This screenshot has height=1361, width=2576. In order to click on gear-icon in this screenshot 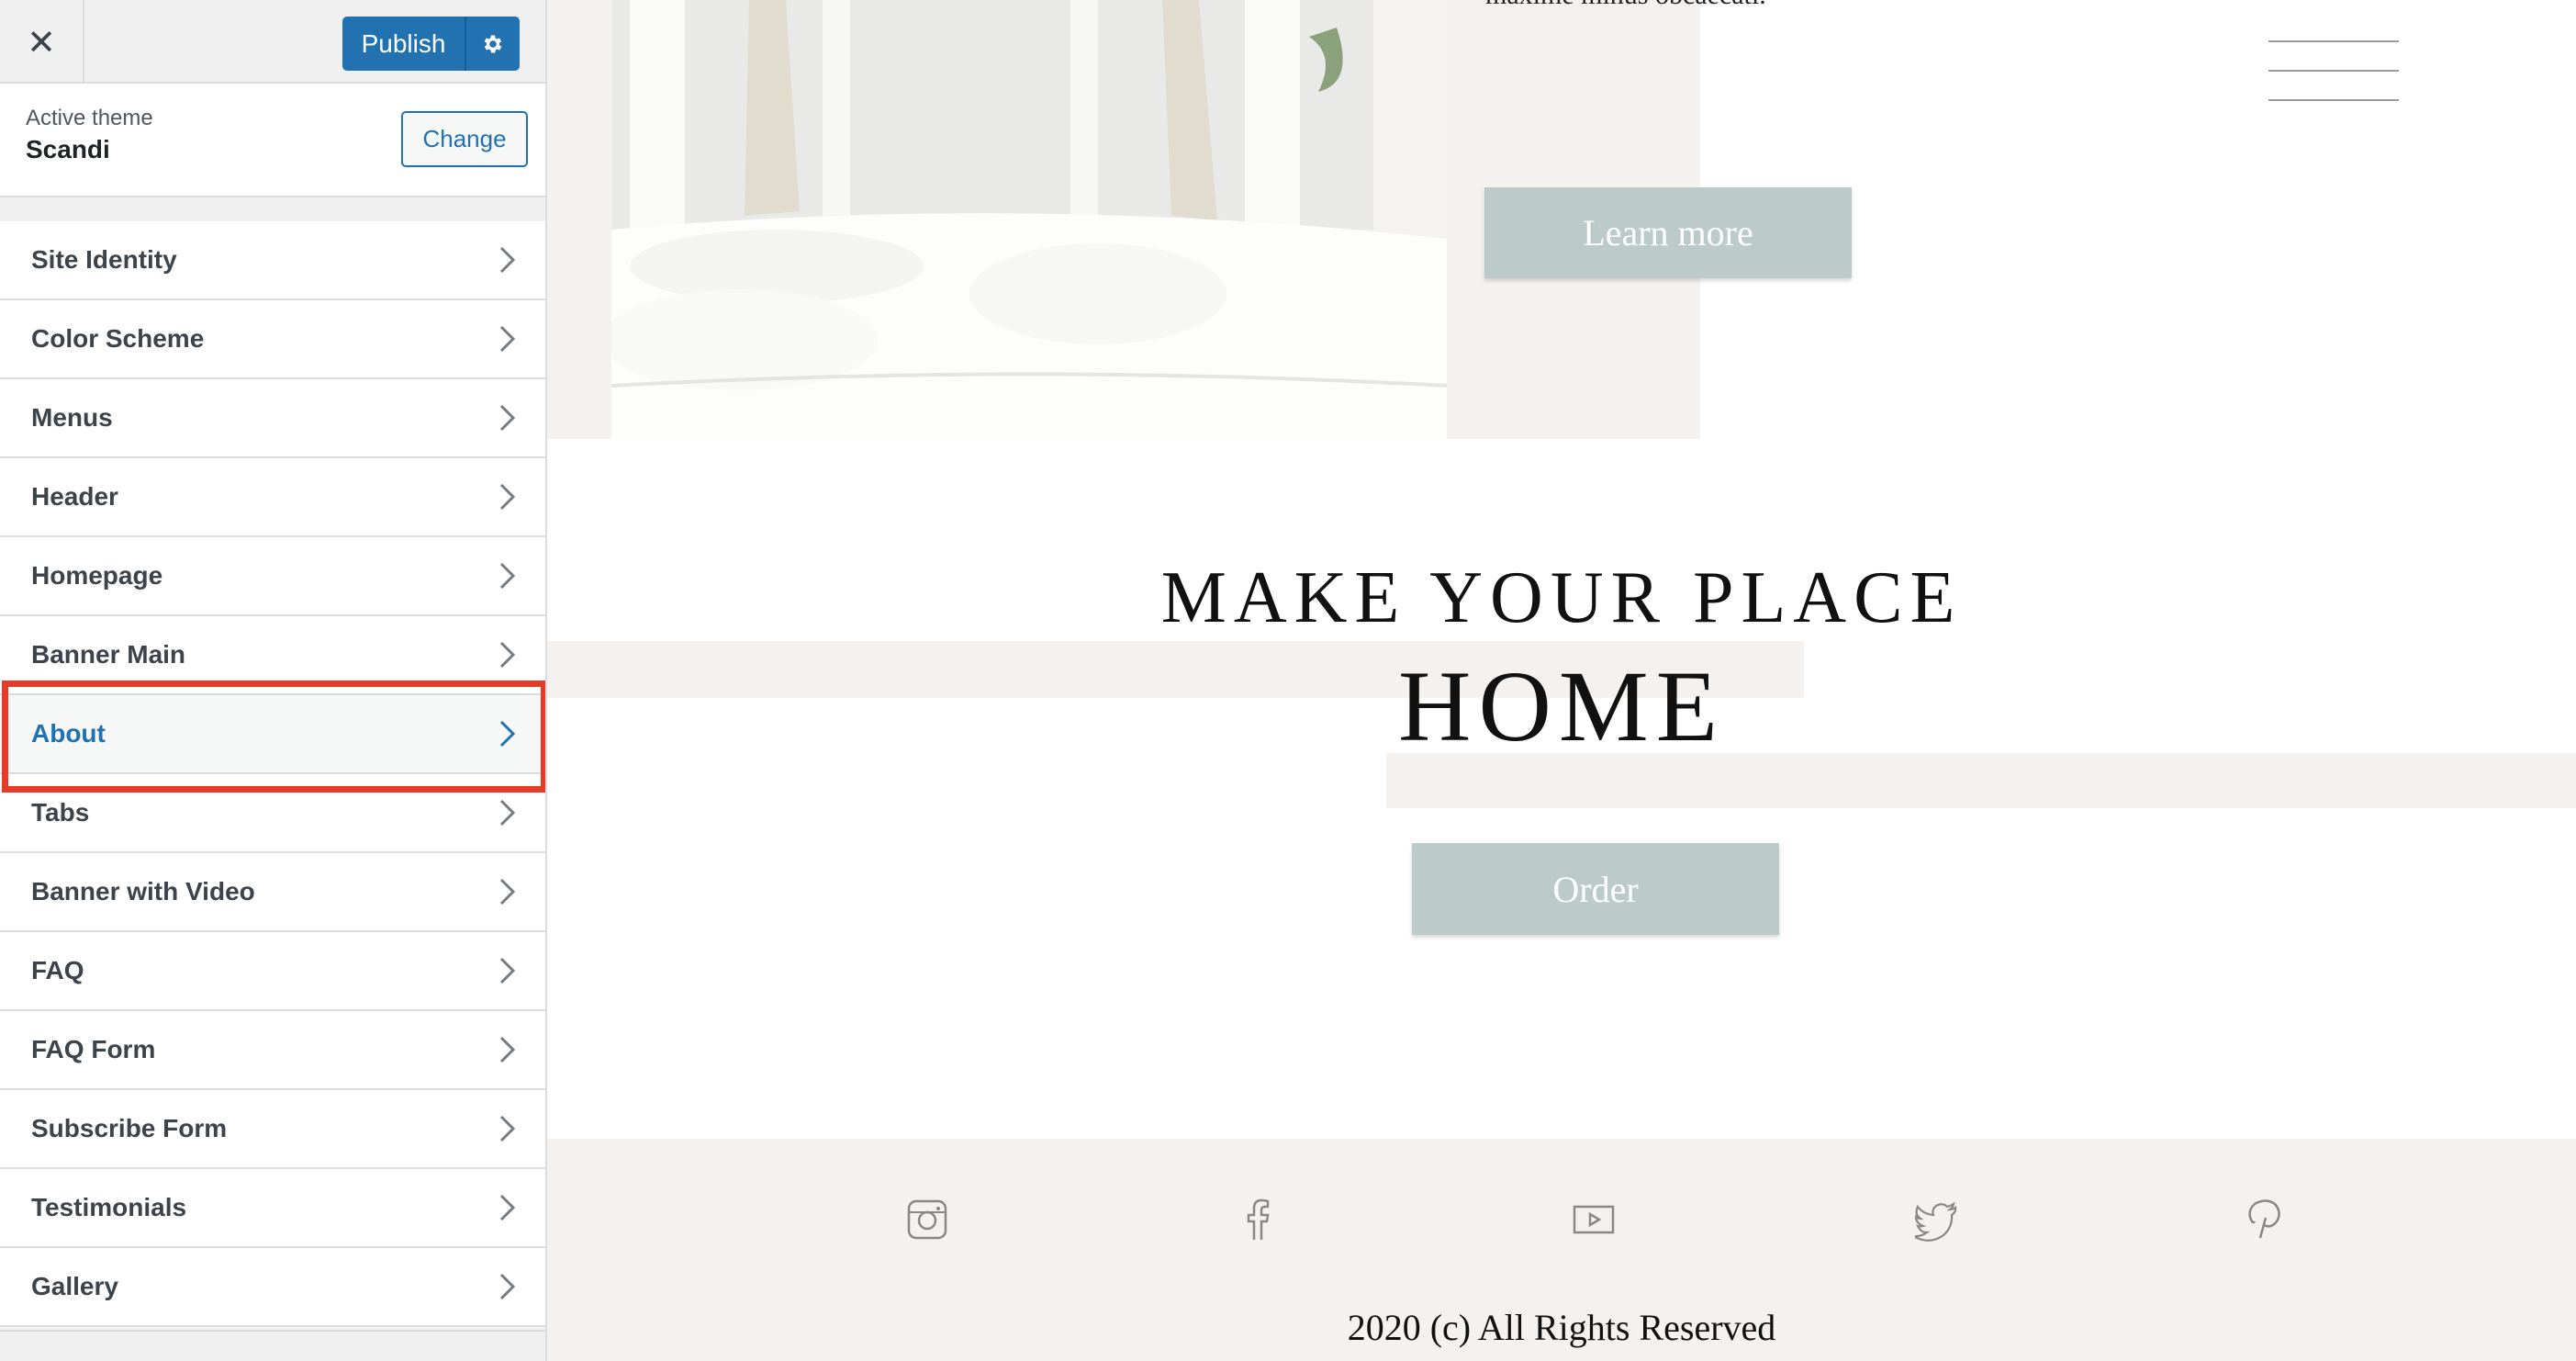, I will do `click(493, 43)`.